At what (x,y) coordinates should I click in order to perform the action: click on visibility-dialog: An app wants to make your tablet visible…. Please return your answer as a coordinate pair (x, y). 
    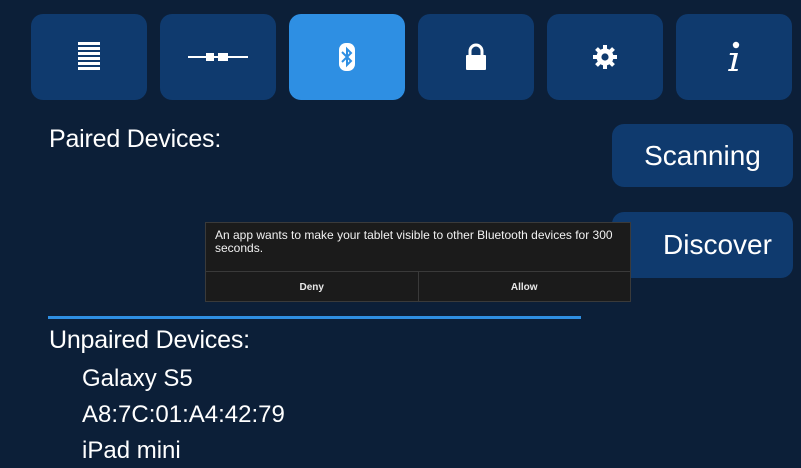
    Looking at the image, I should click on (418, 262).